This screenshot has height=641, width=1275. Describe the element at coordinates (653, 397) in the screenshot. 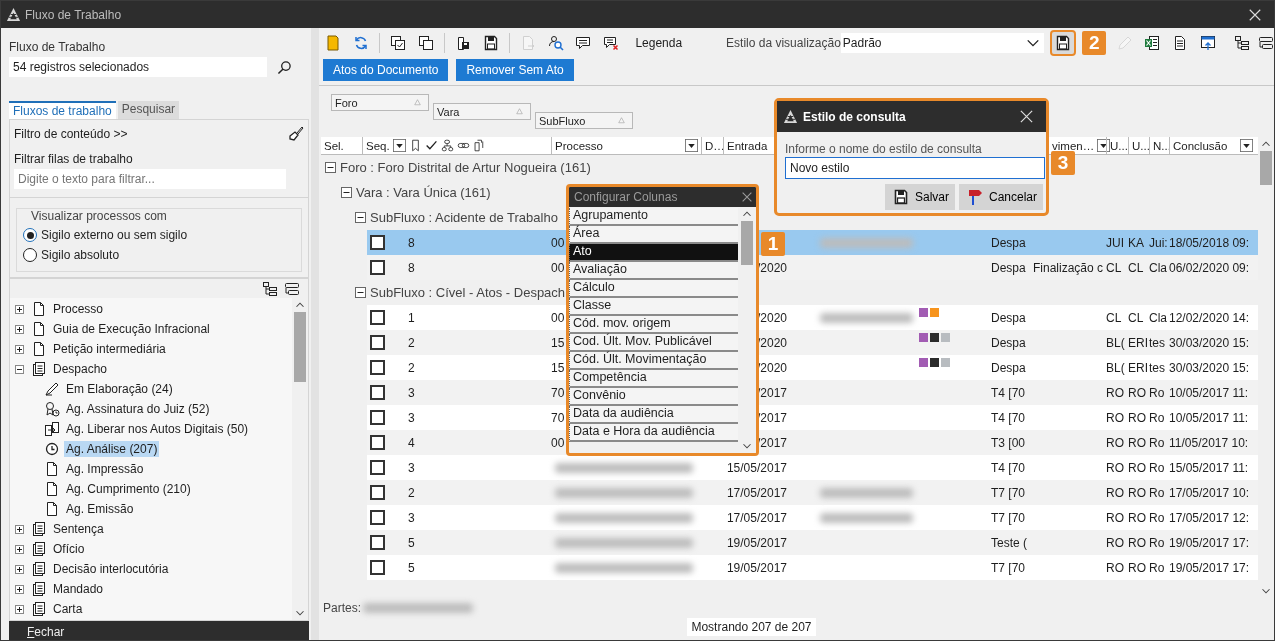

I see `column-option: Convênio` at that location.